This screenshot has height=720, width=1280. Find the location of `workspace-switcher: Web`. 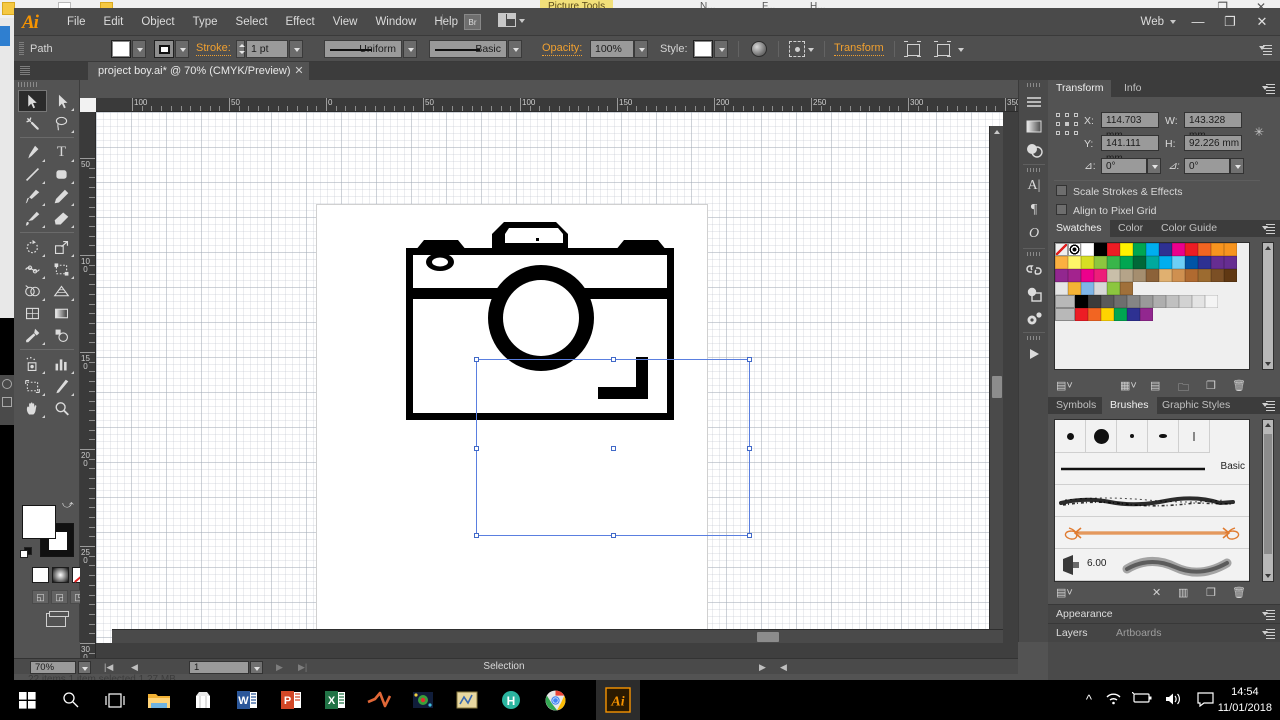

workspace-switcher: Web is located at coordinates (1152, 22).